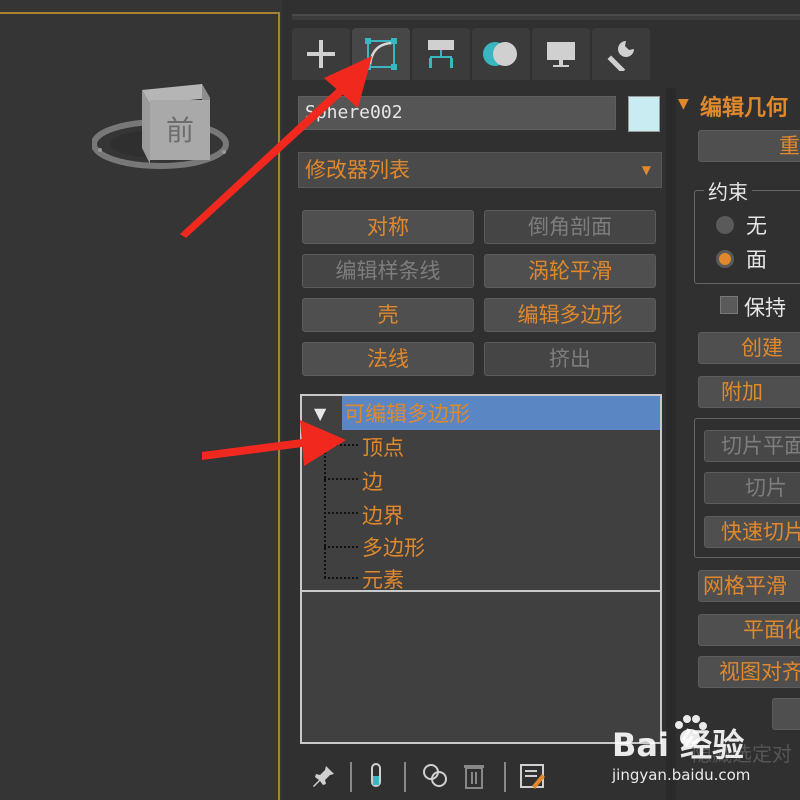  I want to click on monitor-icon, so click(561, 54).